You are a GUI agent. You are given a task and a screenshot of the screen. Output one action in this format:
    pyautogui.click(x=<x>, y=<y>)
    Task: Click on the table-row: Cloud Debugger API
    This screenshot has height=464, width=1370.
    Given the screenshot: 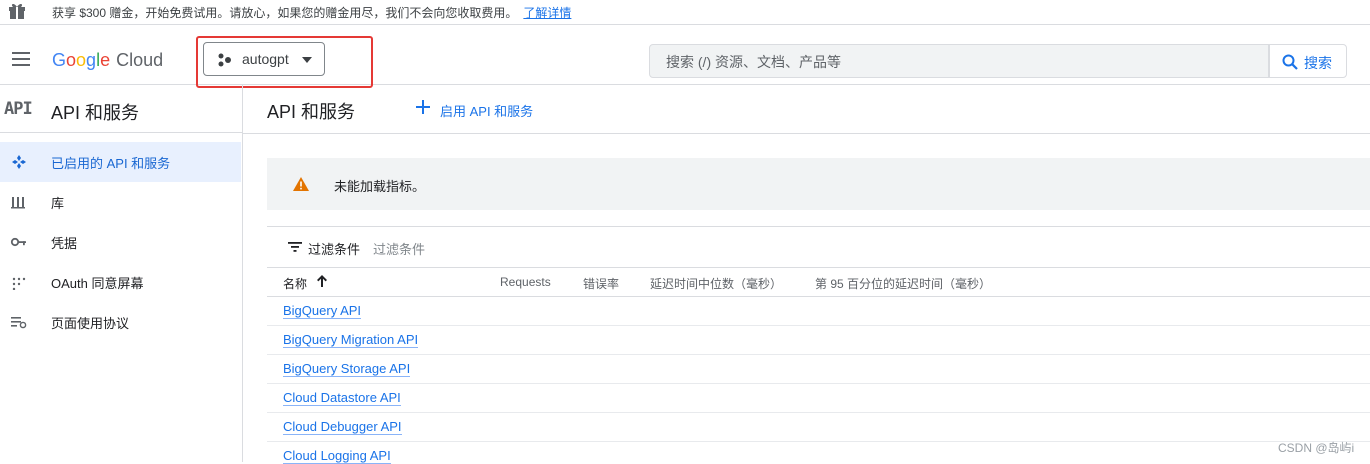 What is the action you would take?
    pyautogui.click(x=818, y=427)
    